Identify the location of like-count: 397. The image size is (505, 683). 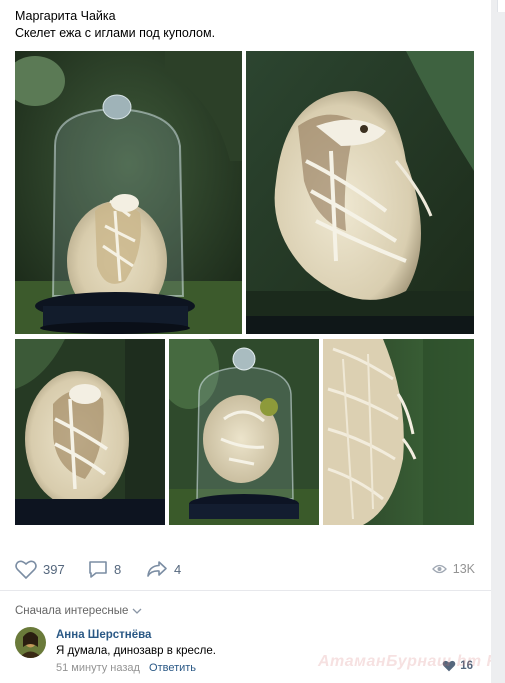
(54, 569).